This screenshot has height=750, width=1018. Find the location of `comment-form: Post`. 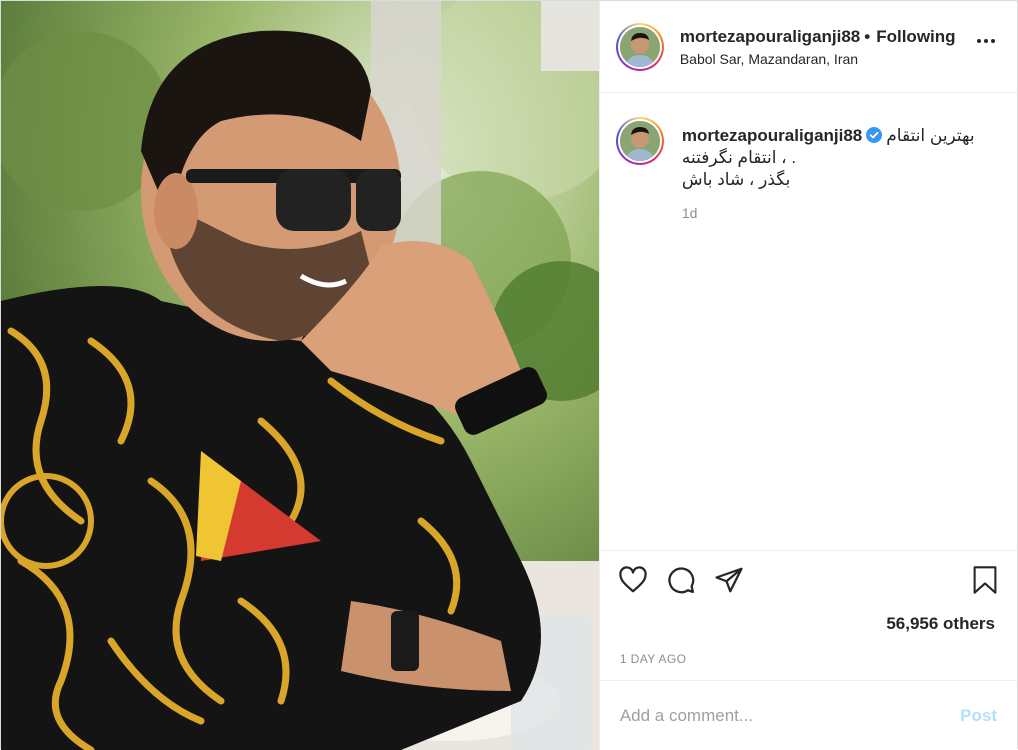

comment-form: Post is located at coordinates (808, 715).